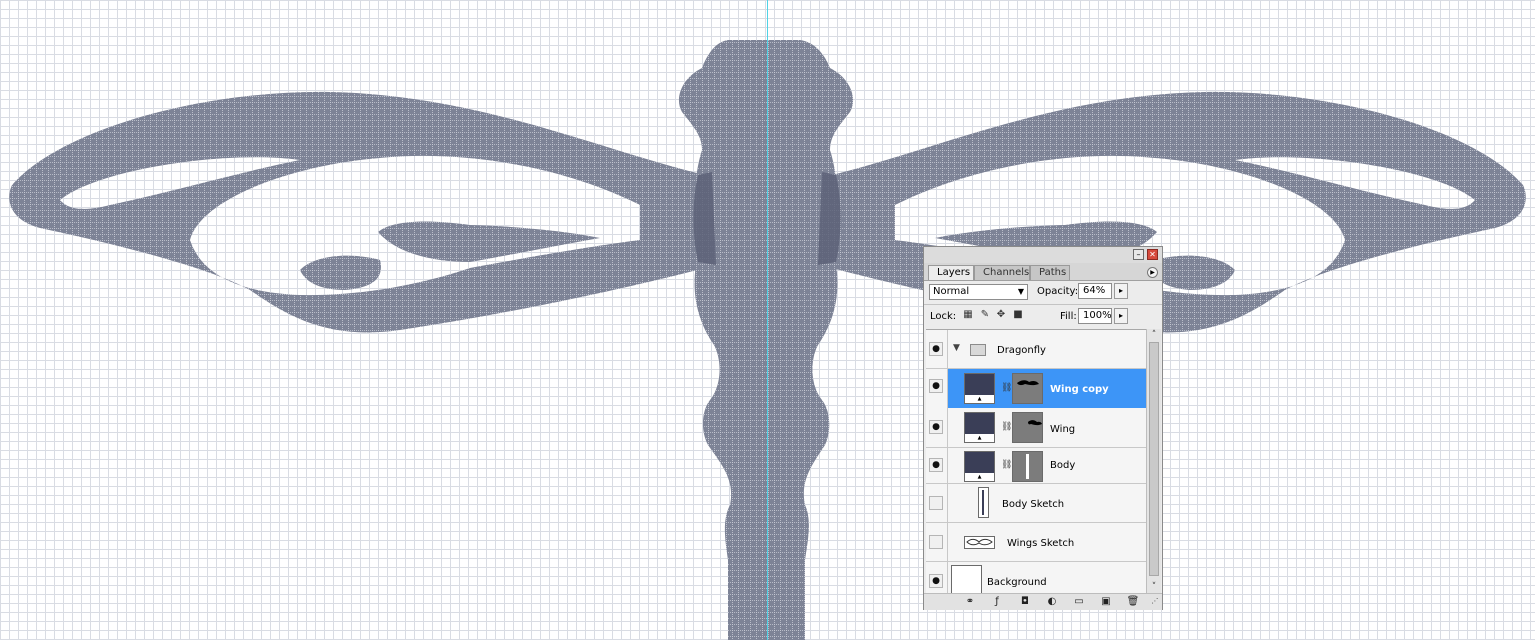 Image resolution: width=1535 pixels, height=640 pixels. What do you see at coordinates (1154, 587) in the screenshot?
I see `scroll-down-icon: ˅` at bounding box center [1154, 587].